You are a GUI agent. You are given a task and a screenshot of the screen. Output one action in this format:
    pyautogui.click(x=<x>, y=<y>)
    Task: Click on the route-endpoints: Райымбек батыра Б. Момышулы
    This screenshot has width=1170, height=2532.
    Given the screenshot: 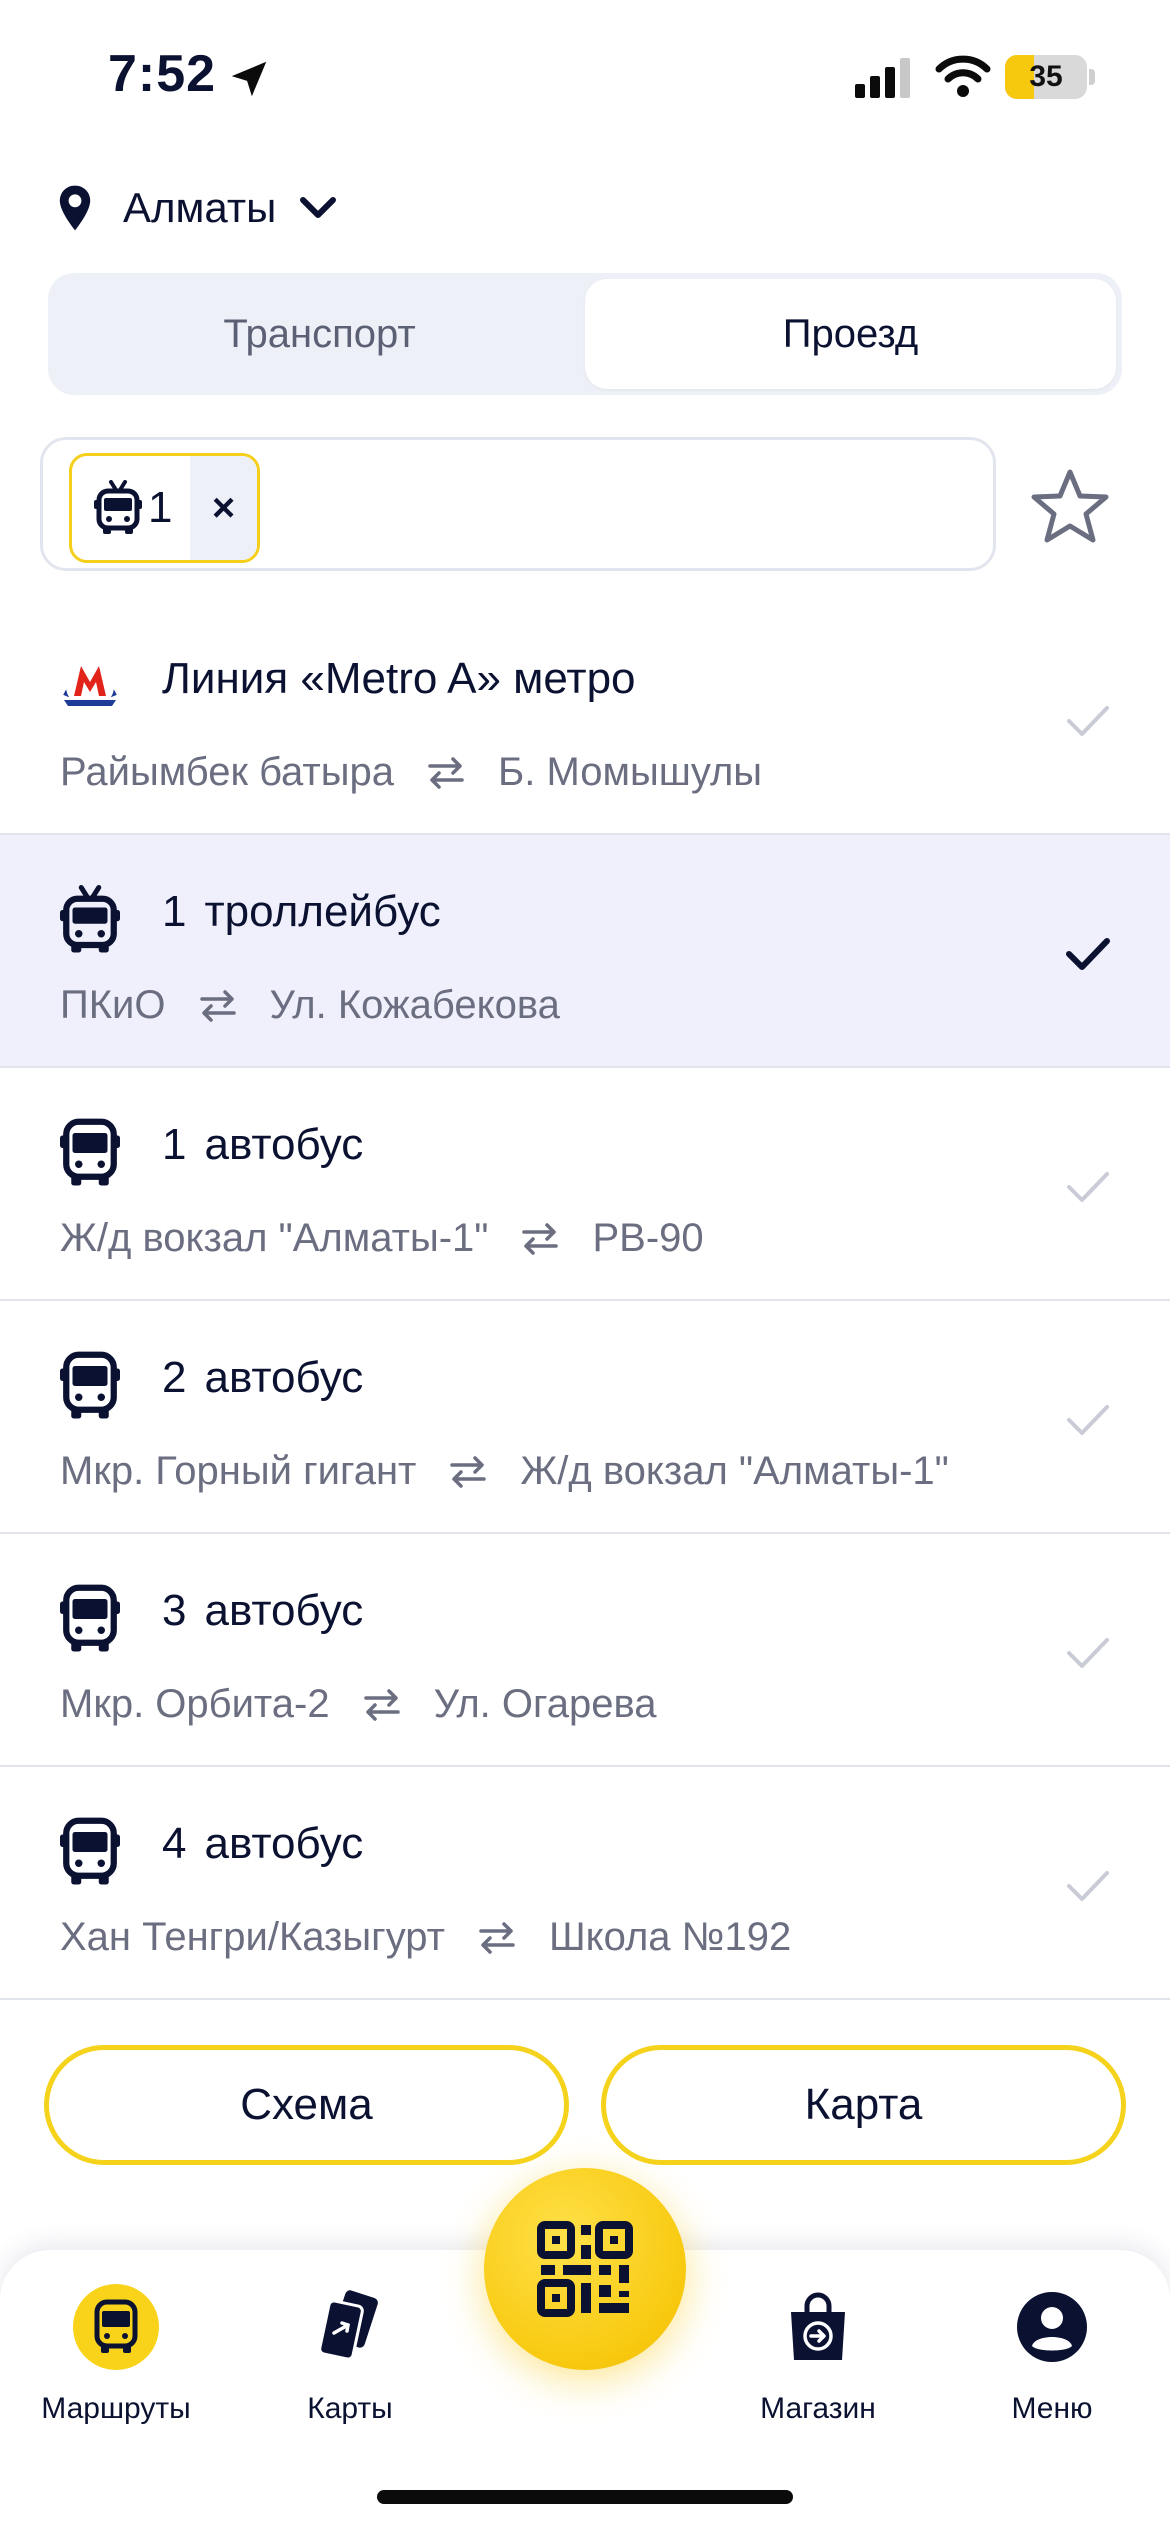 What is the action you would take?
    pyautogui.click(x=411, y=772)
    